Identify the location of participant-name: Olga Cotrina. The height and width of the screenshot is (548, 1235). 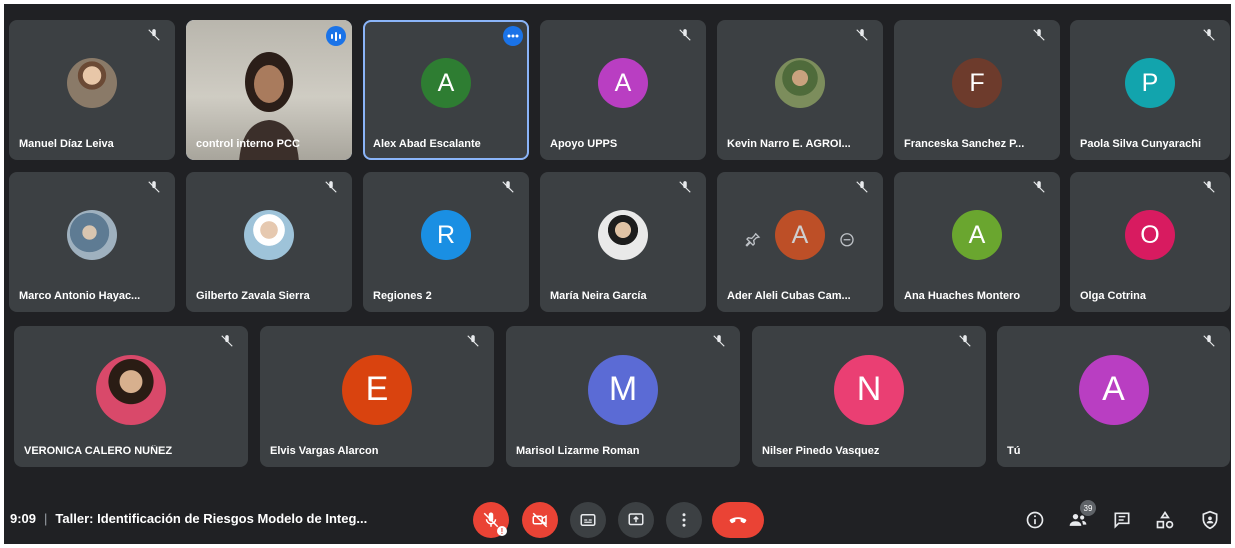
(1113, 296).